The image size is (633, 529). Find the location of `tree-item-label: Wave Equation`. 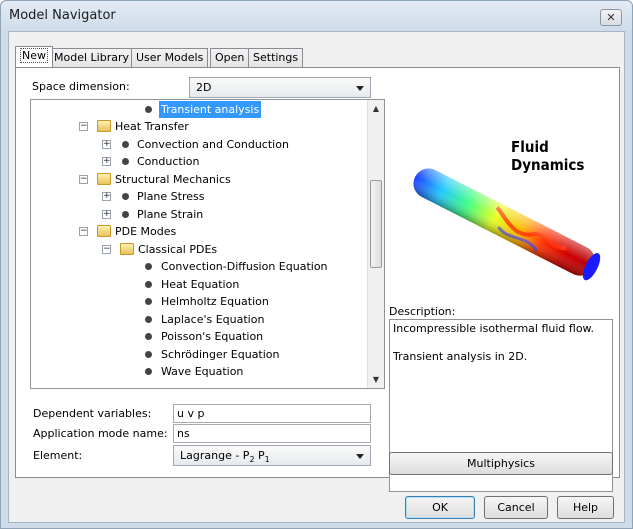

tree-item-label: Wave Equation is located at coordinates (202, 371).